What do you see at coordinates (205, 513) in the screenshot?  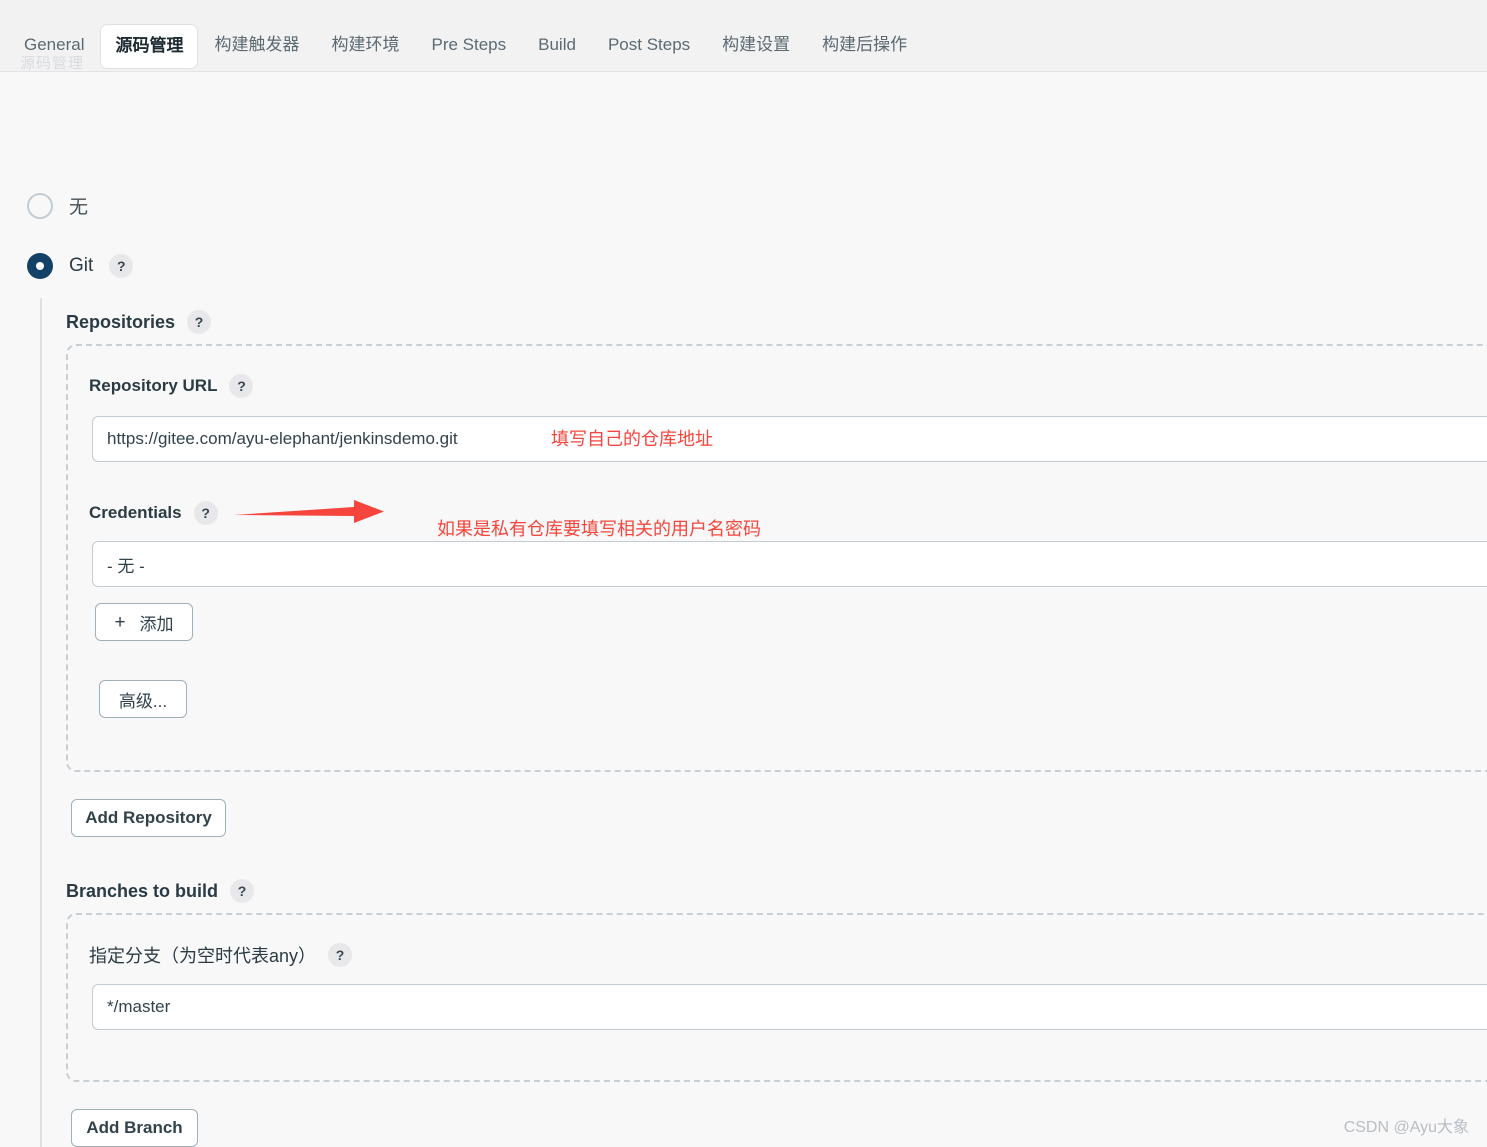 I see `help-icon-credentials: ?` at bounding box center [205, 513].